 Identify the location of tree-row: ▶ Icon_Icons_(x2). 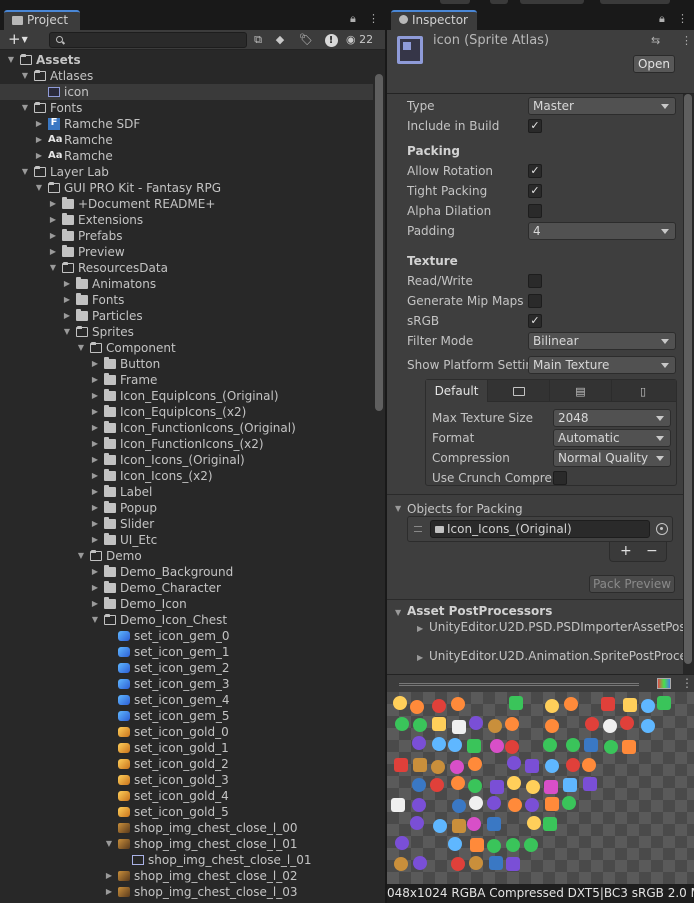
(186, 476).